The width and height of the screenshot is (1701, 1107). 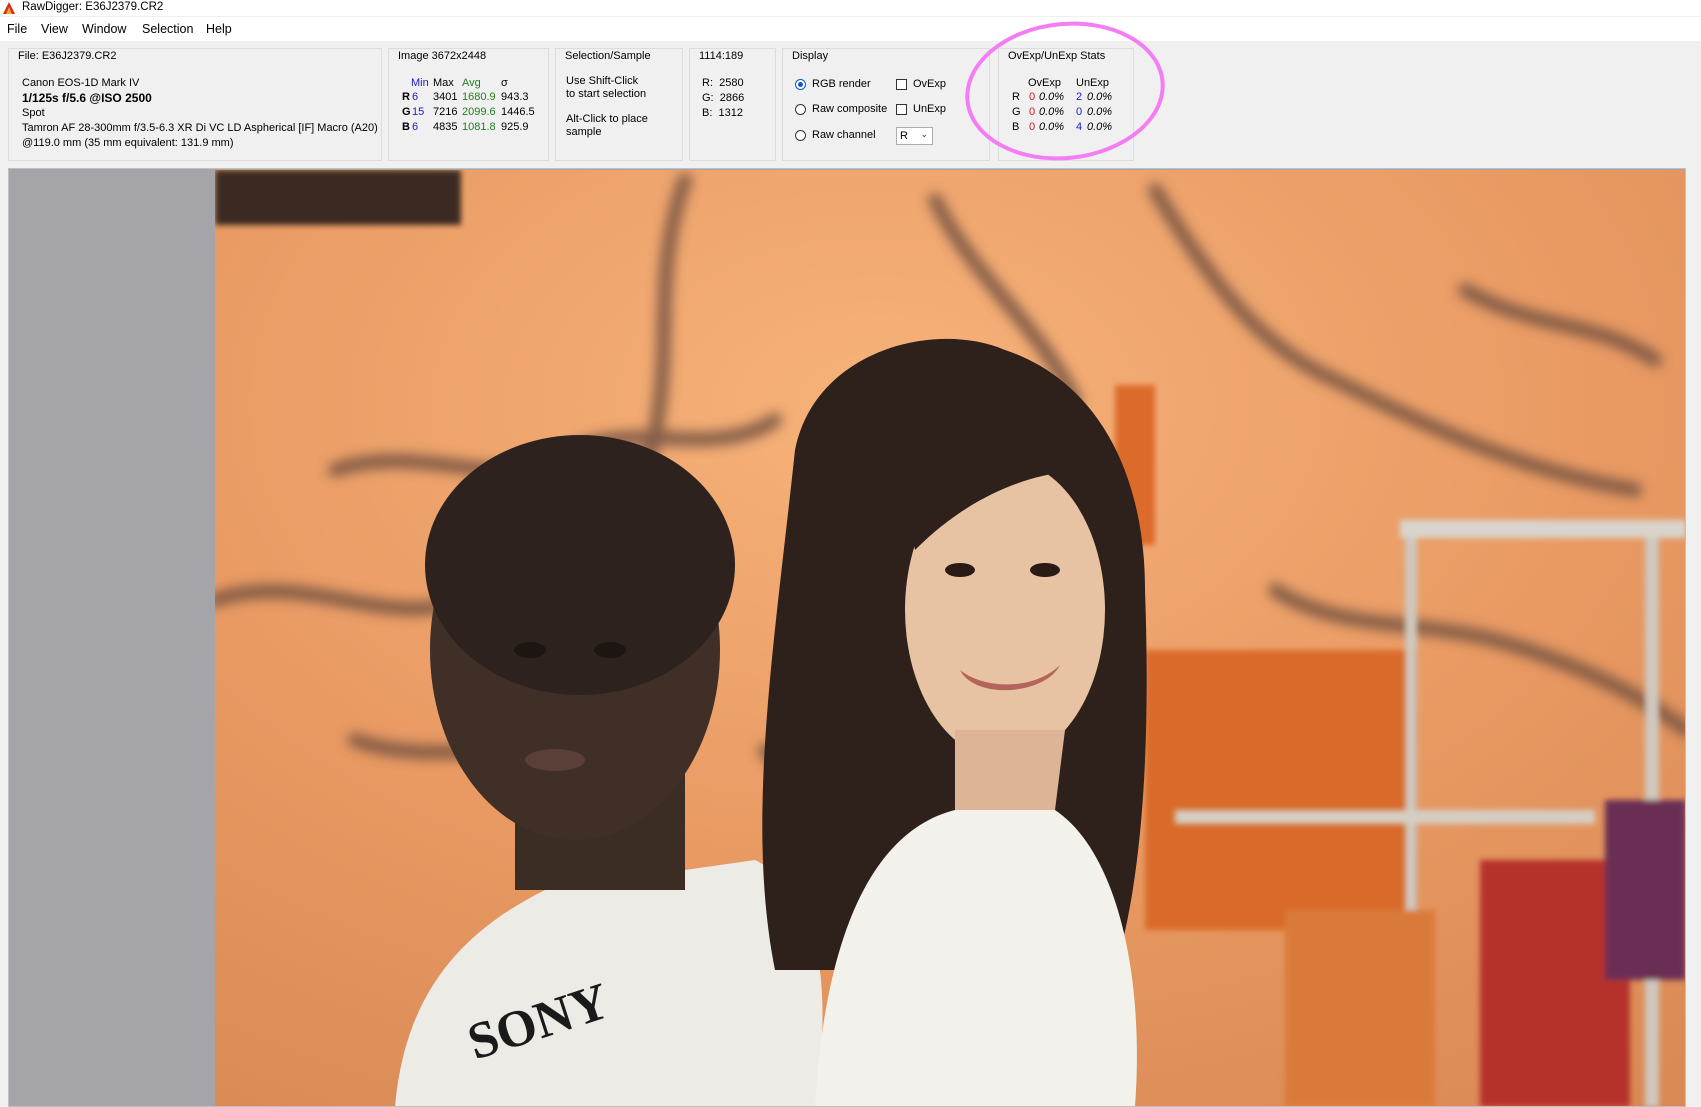 What do you see at coordinates (929, 84) in the screenshot?
I see `ovexp-label: OvExp` at bounding box center [929, 84].